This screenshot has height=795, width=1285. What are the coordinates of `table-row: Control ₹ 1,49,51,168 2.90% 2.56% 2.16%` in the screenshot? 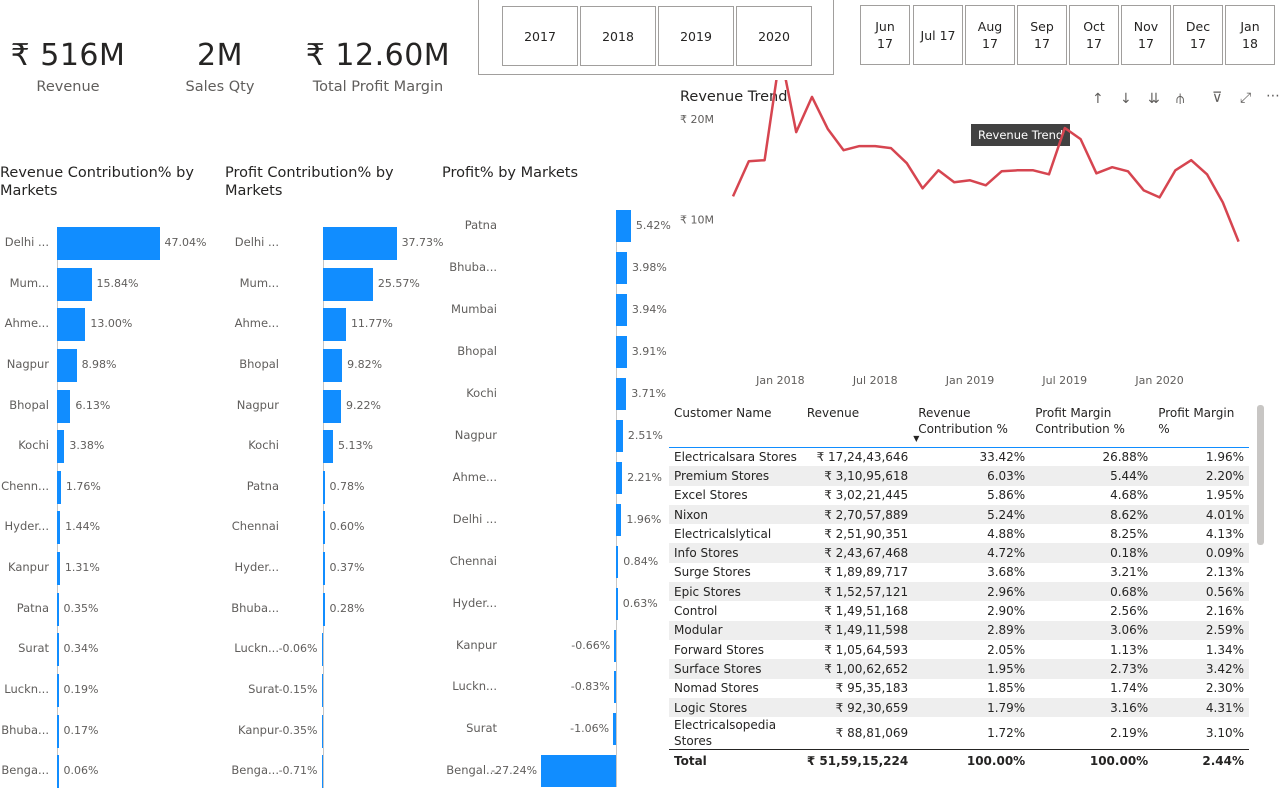 It's located at (959, 610).